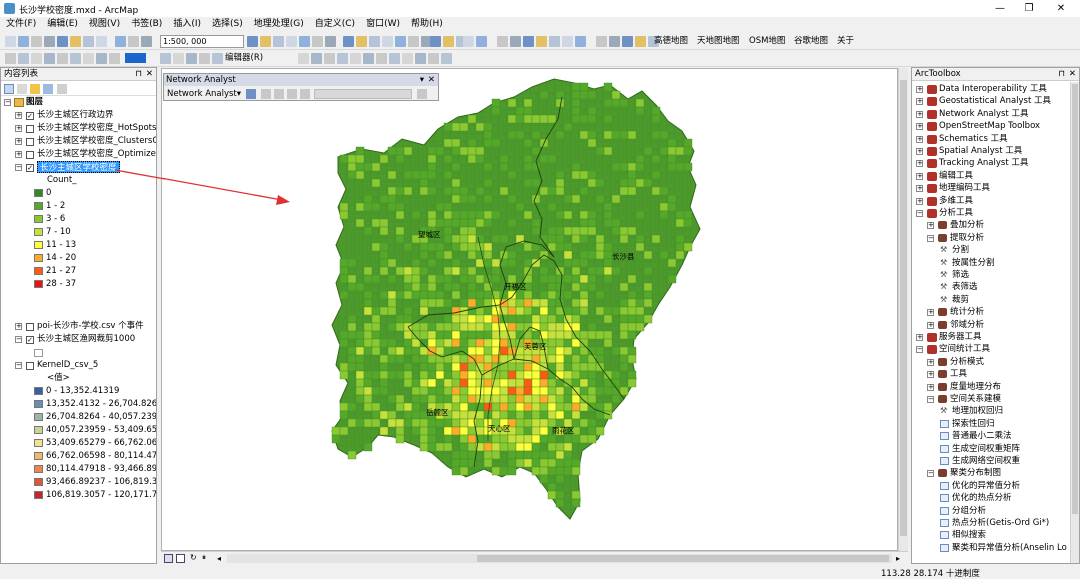 The height and width of the screenshot is (579, 1080). What do you see at coordinates (967, 362) in the screenshot?
I see `toolbox-item: 分析模式` at bounding box center [967, 362].